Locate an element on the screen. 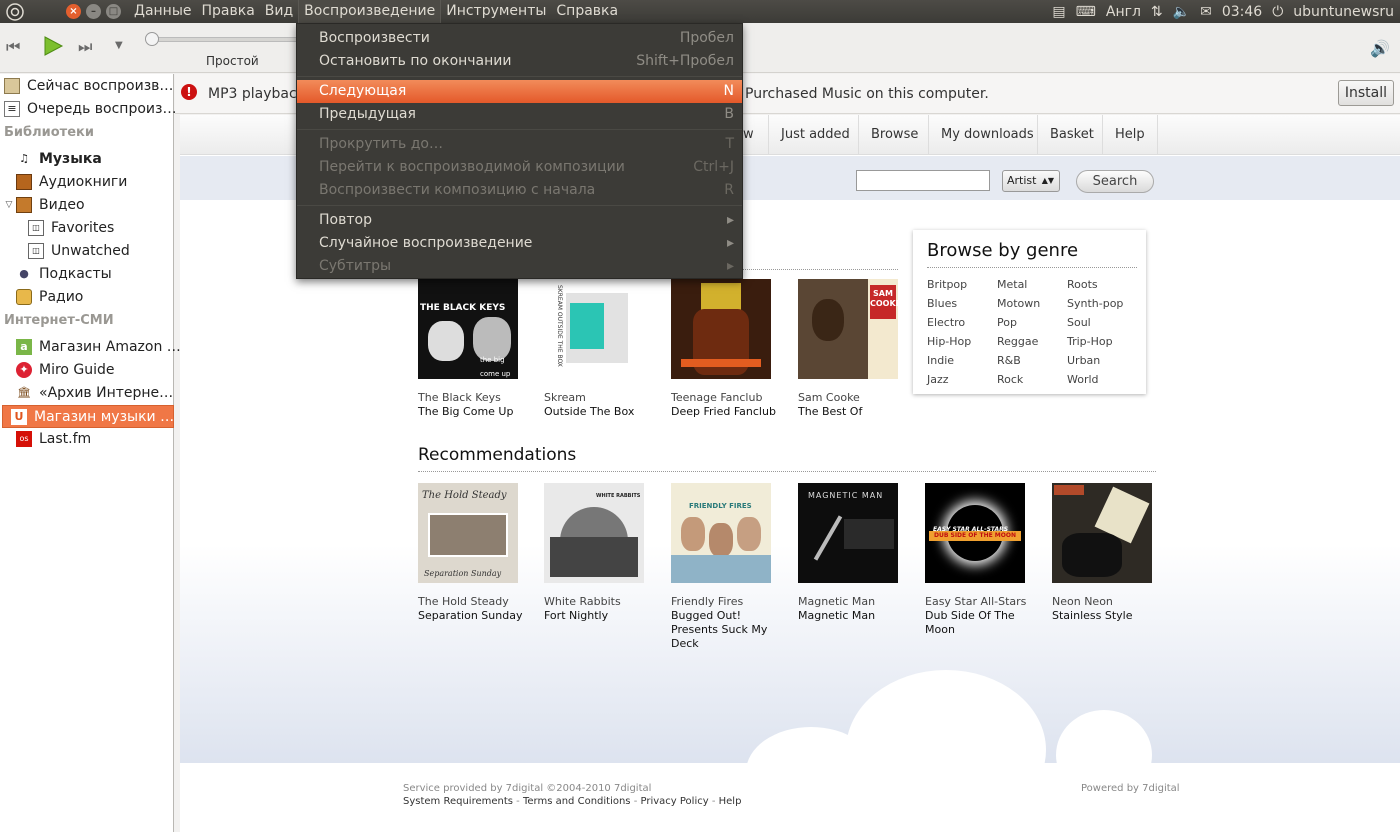  album-artist: Easy Star All-Stars is located at coordinates (980, 602).